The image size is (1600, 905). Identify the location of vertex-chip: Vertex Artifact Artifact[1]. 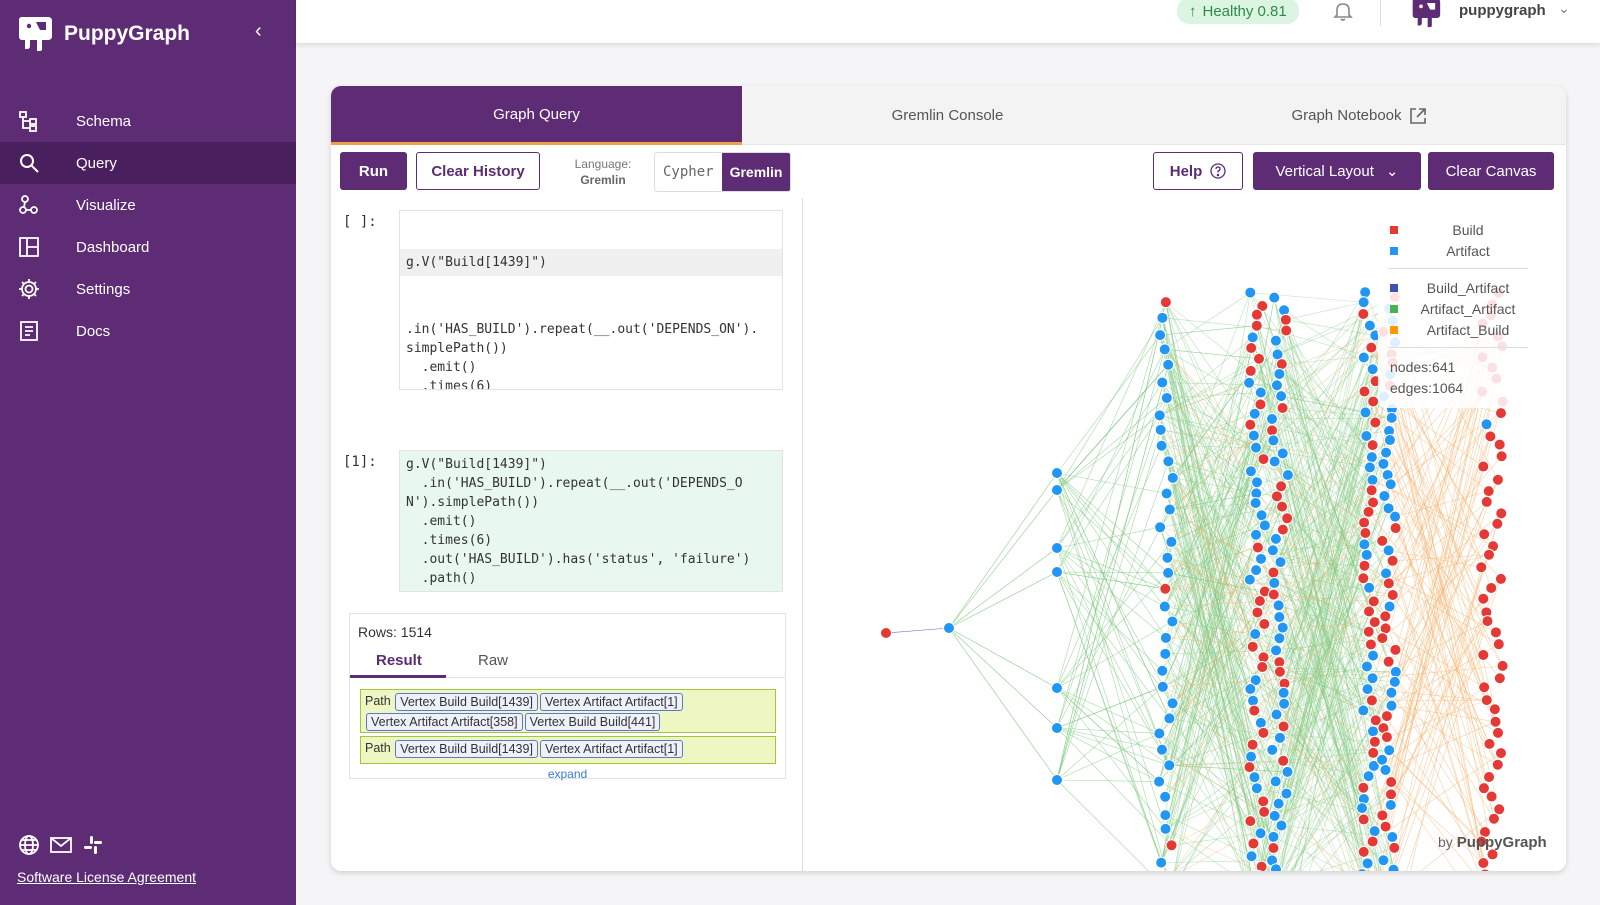
(611, 749).